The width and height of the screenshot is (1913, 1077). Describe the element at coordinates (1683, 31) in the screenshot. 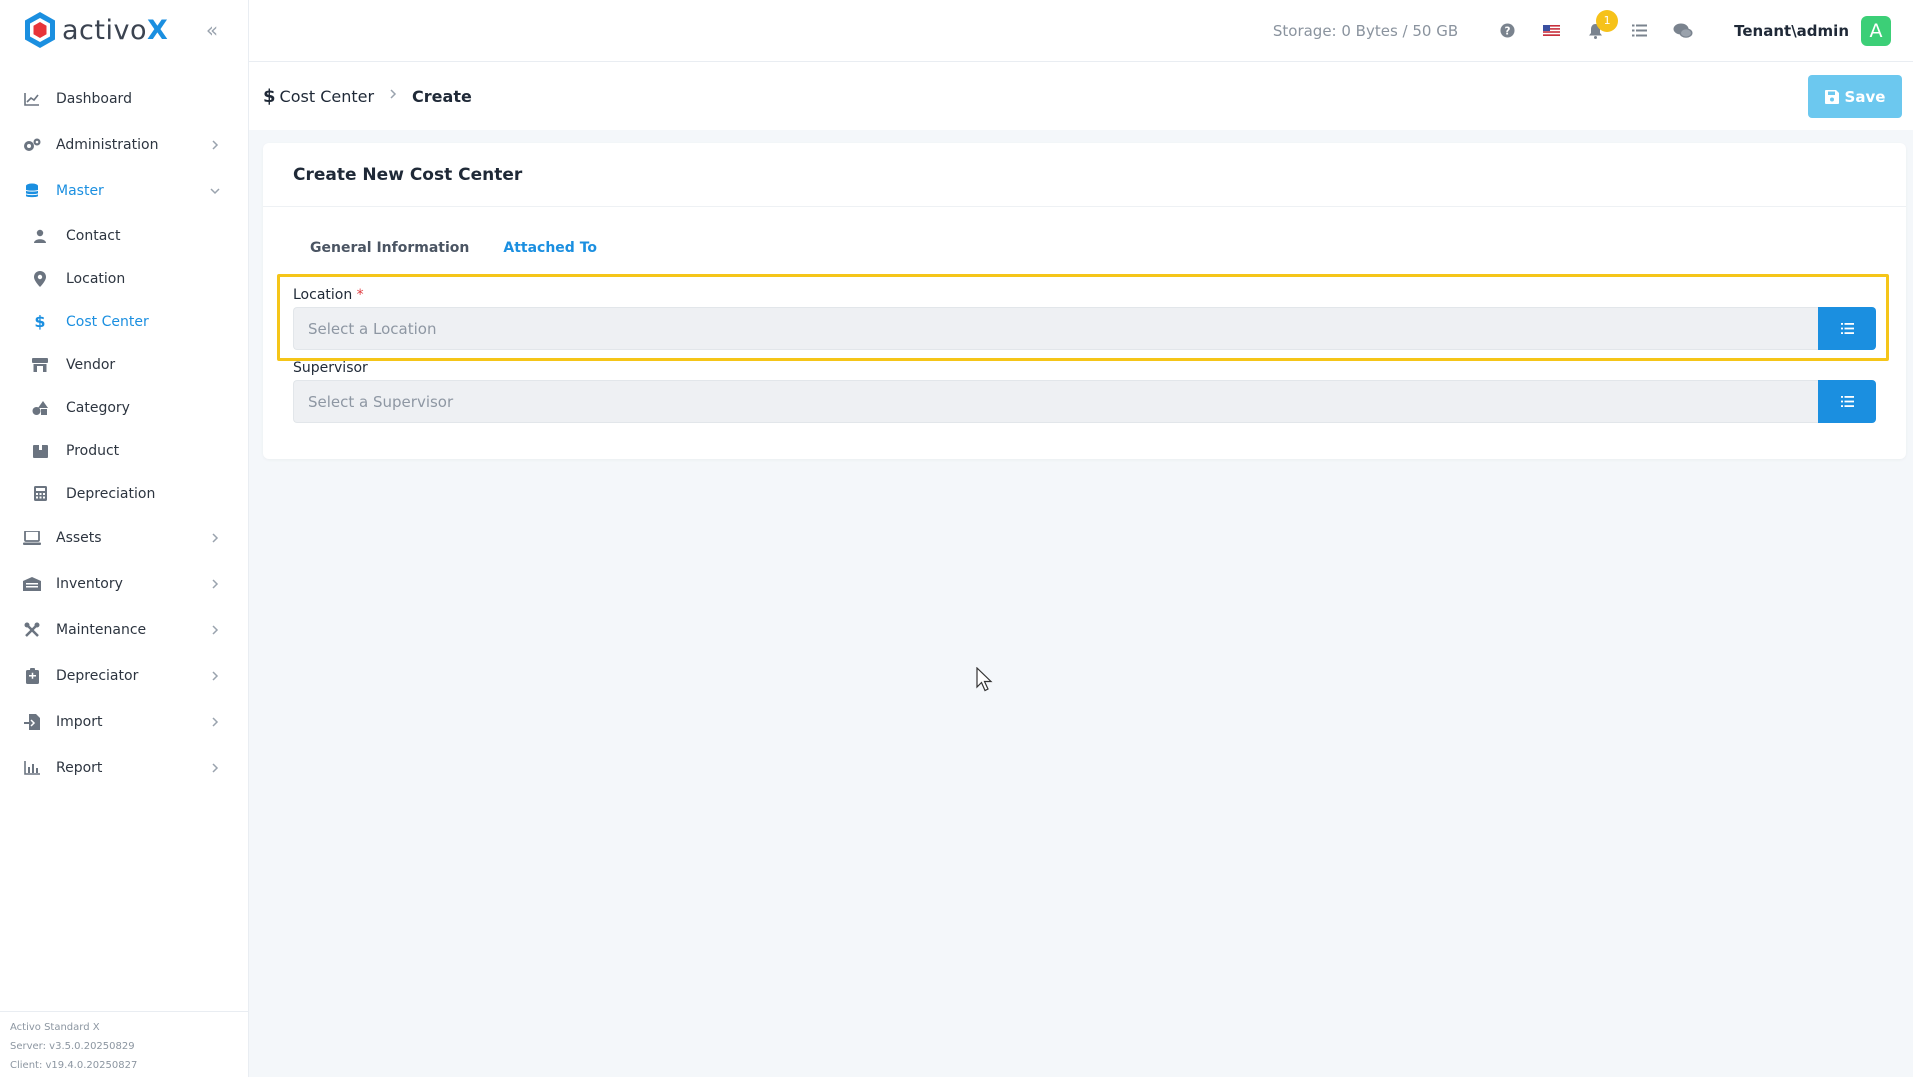

I see `chat-icon` at that location.